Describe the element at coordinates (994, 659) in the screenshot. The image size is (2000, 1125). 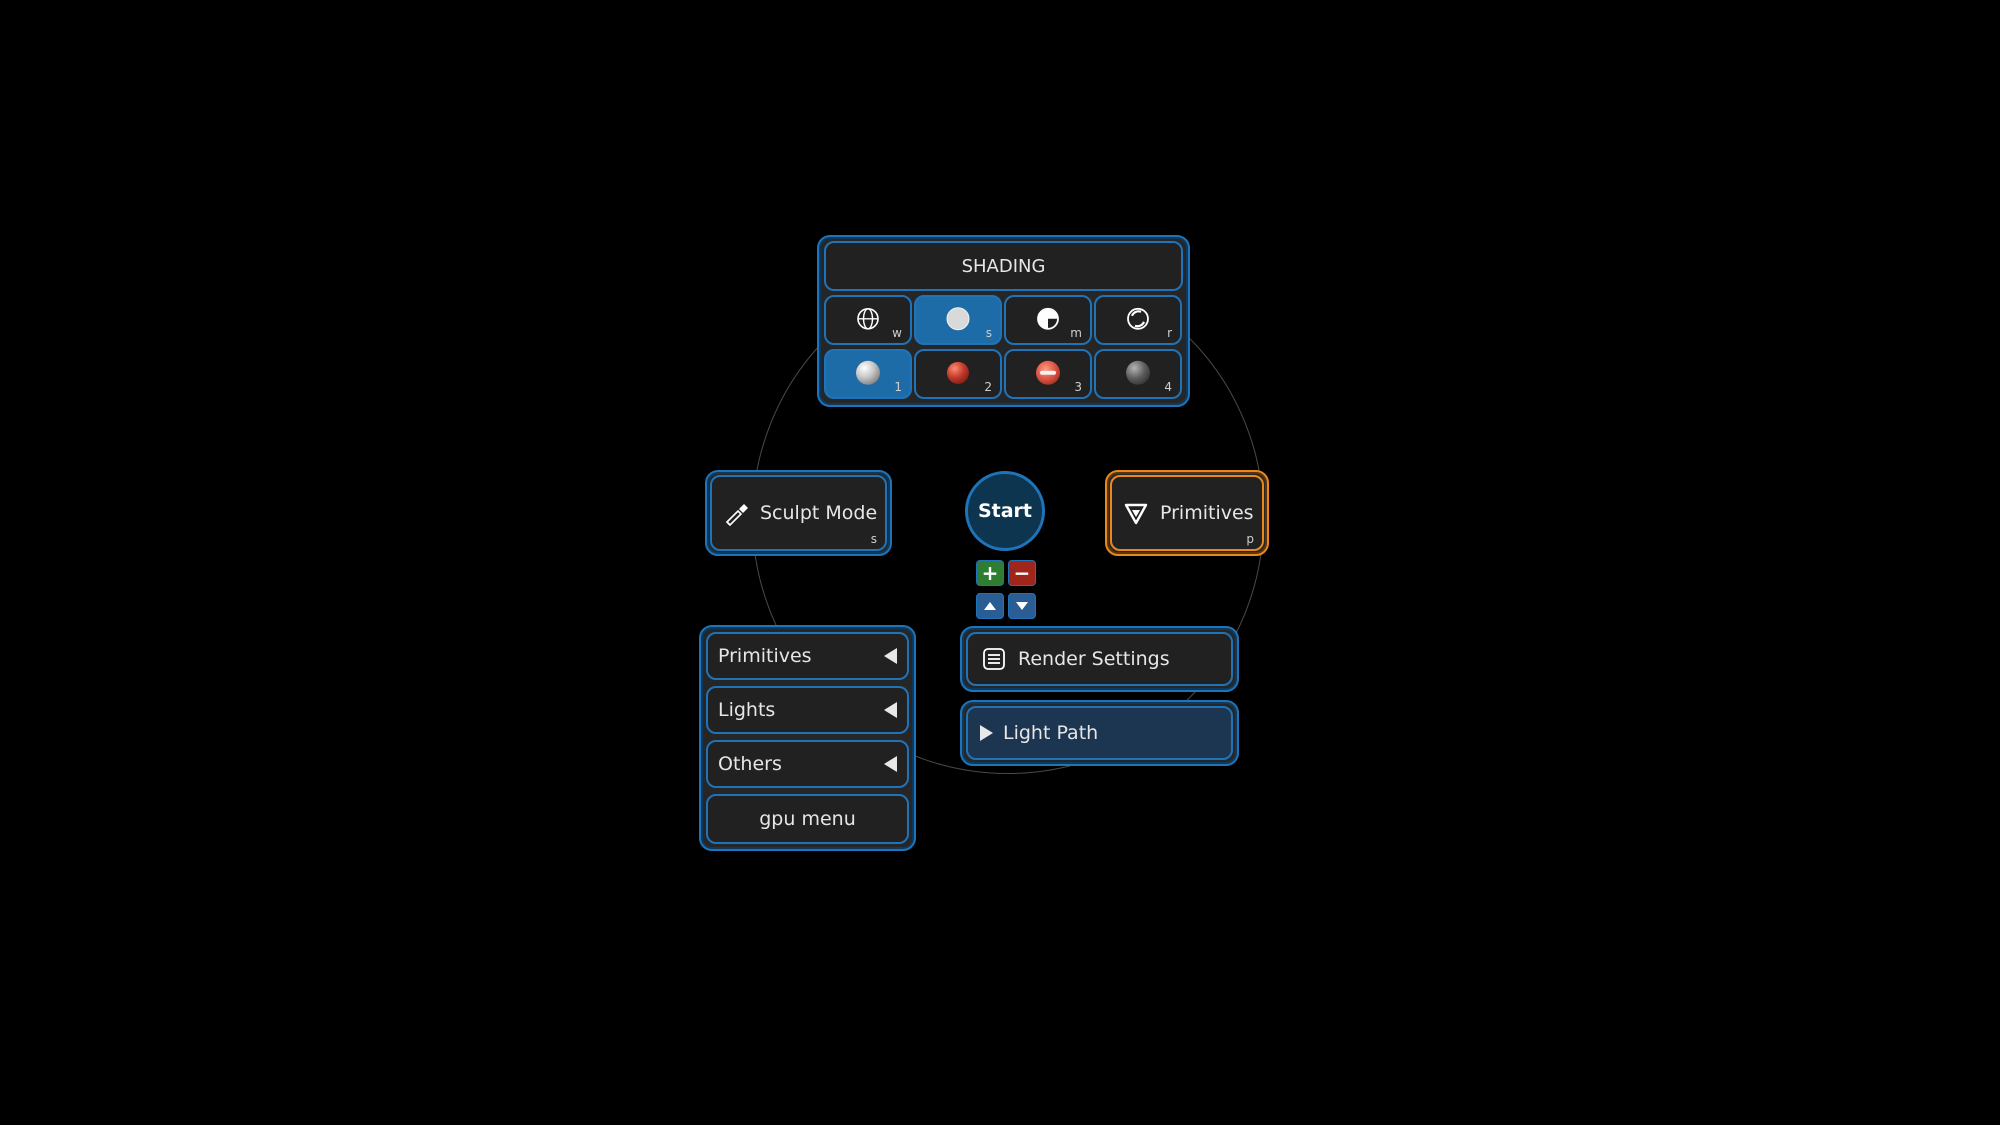
I see `list-icon` at that location.